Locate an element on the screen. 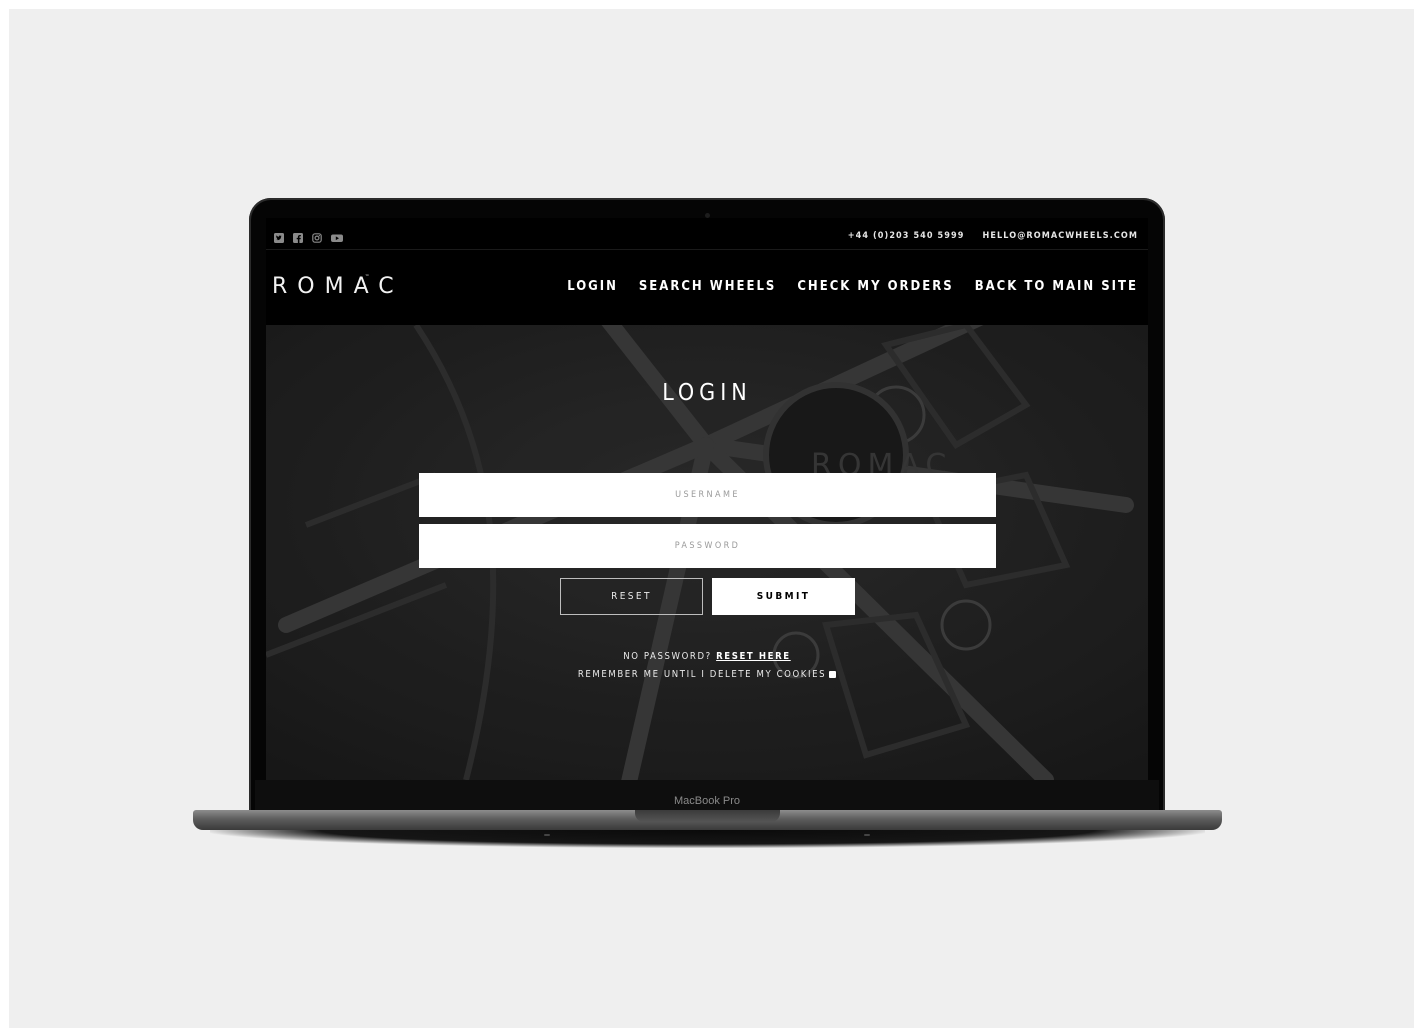  password-input is located at coordinates (707, 546).